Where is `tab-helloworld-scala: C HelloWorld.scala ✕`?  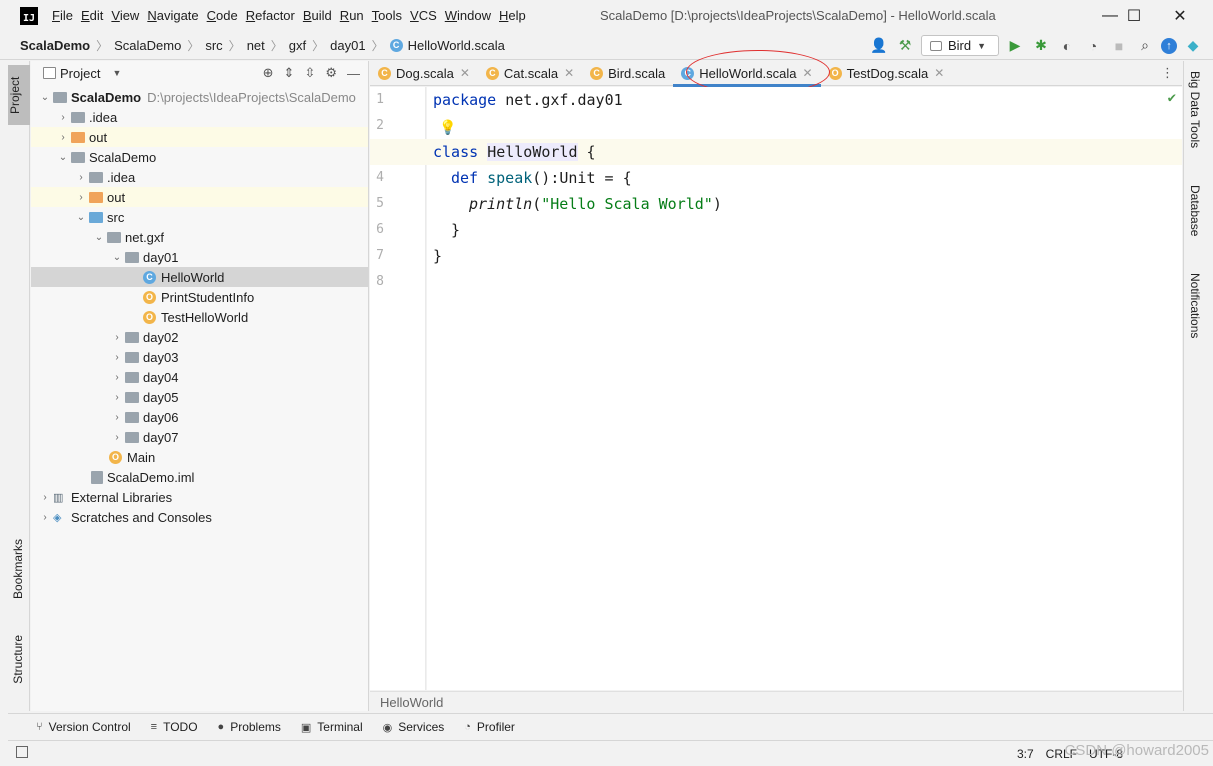
tab-helloworld-scala: C HelloWorld.scala ✕ is located at coordinates (747, 74).